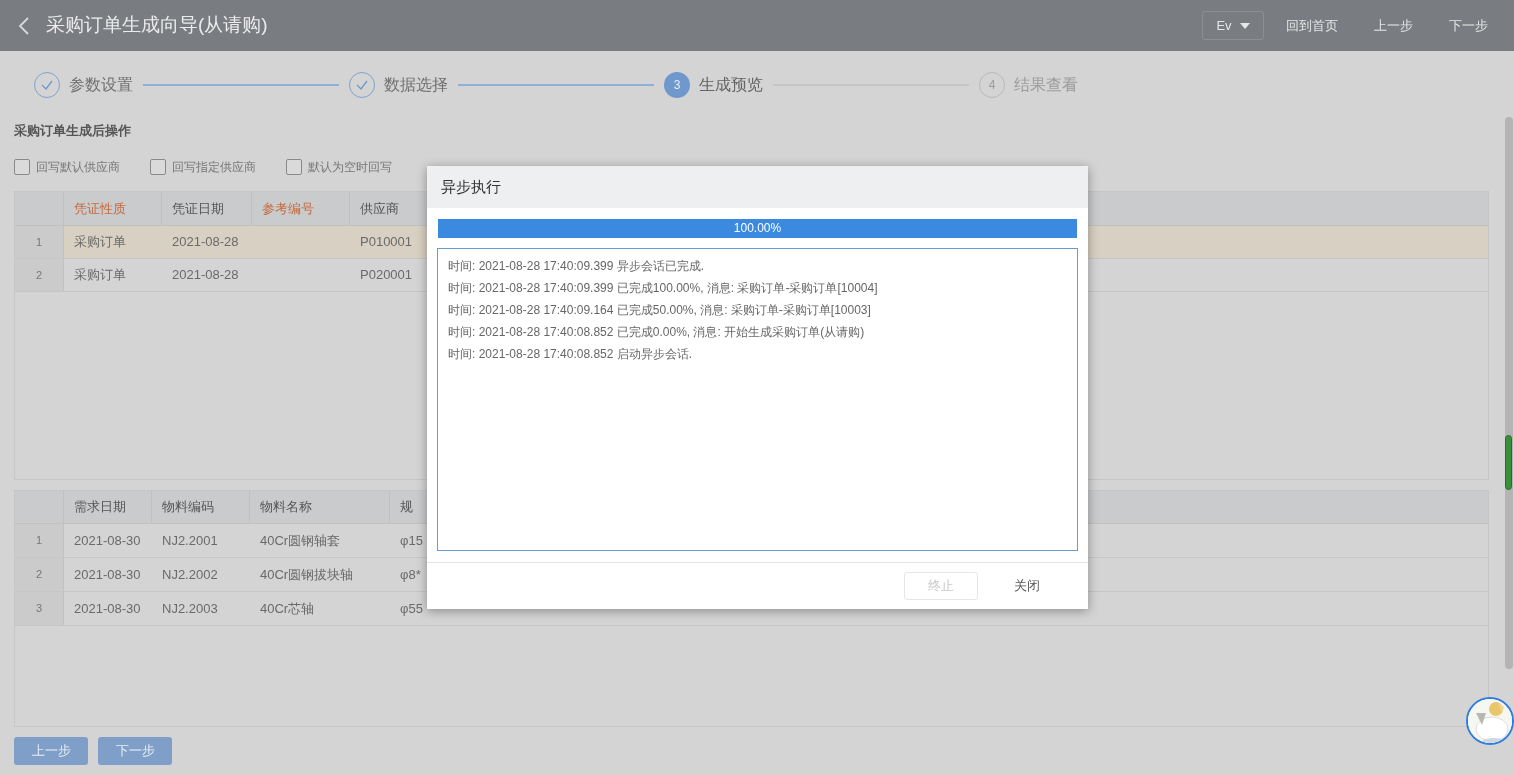 The width and height of the screenshot is (1514, 775). Describe the element at coordinates (386, 275) in the screenshot. I see `table-cell-text: P020001` at that location.